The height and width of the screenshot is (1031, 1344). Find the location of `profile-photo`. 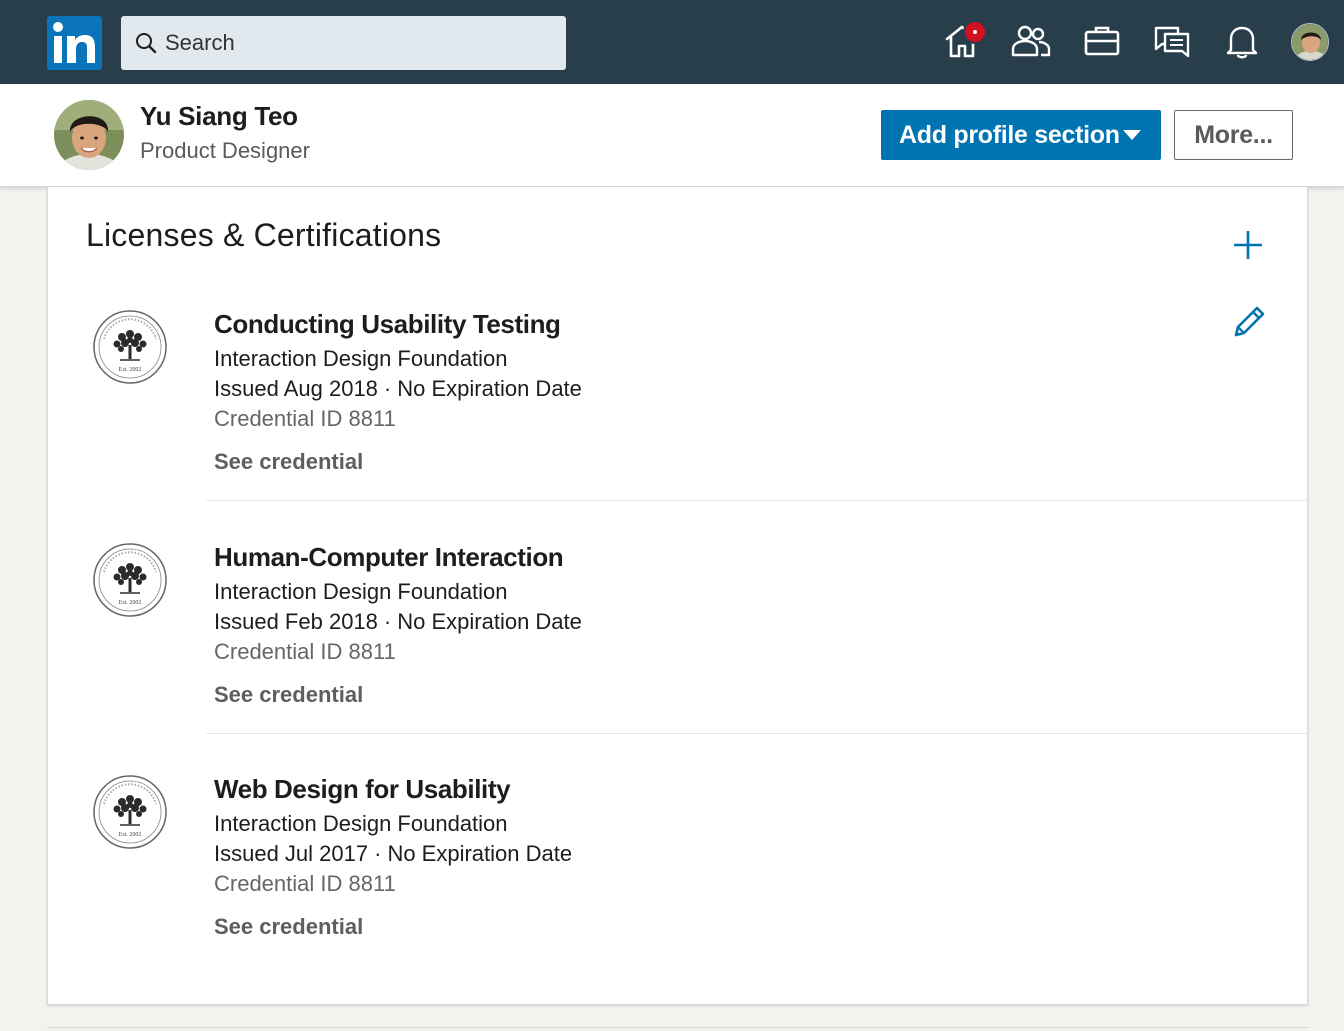

profile-photo is located at coordinates (89, 135).